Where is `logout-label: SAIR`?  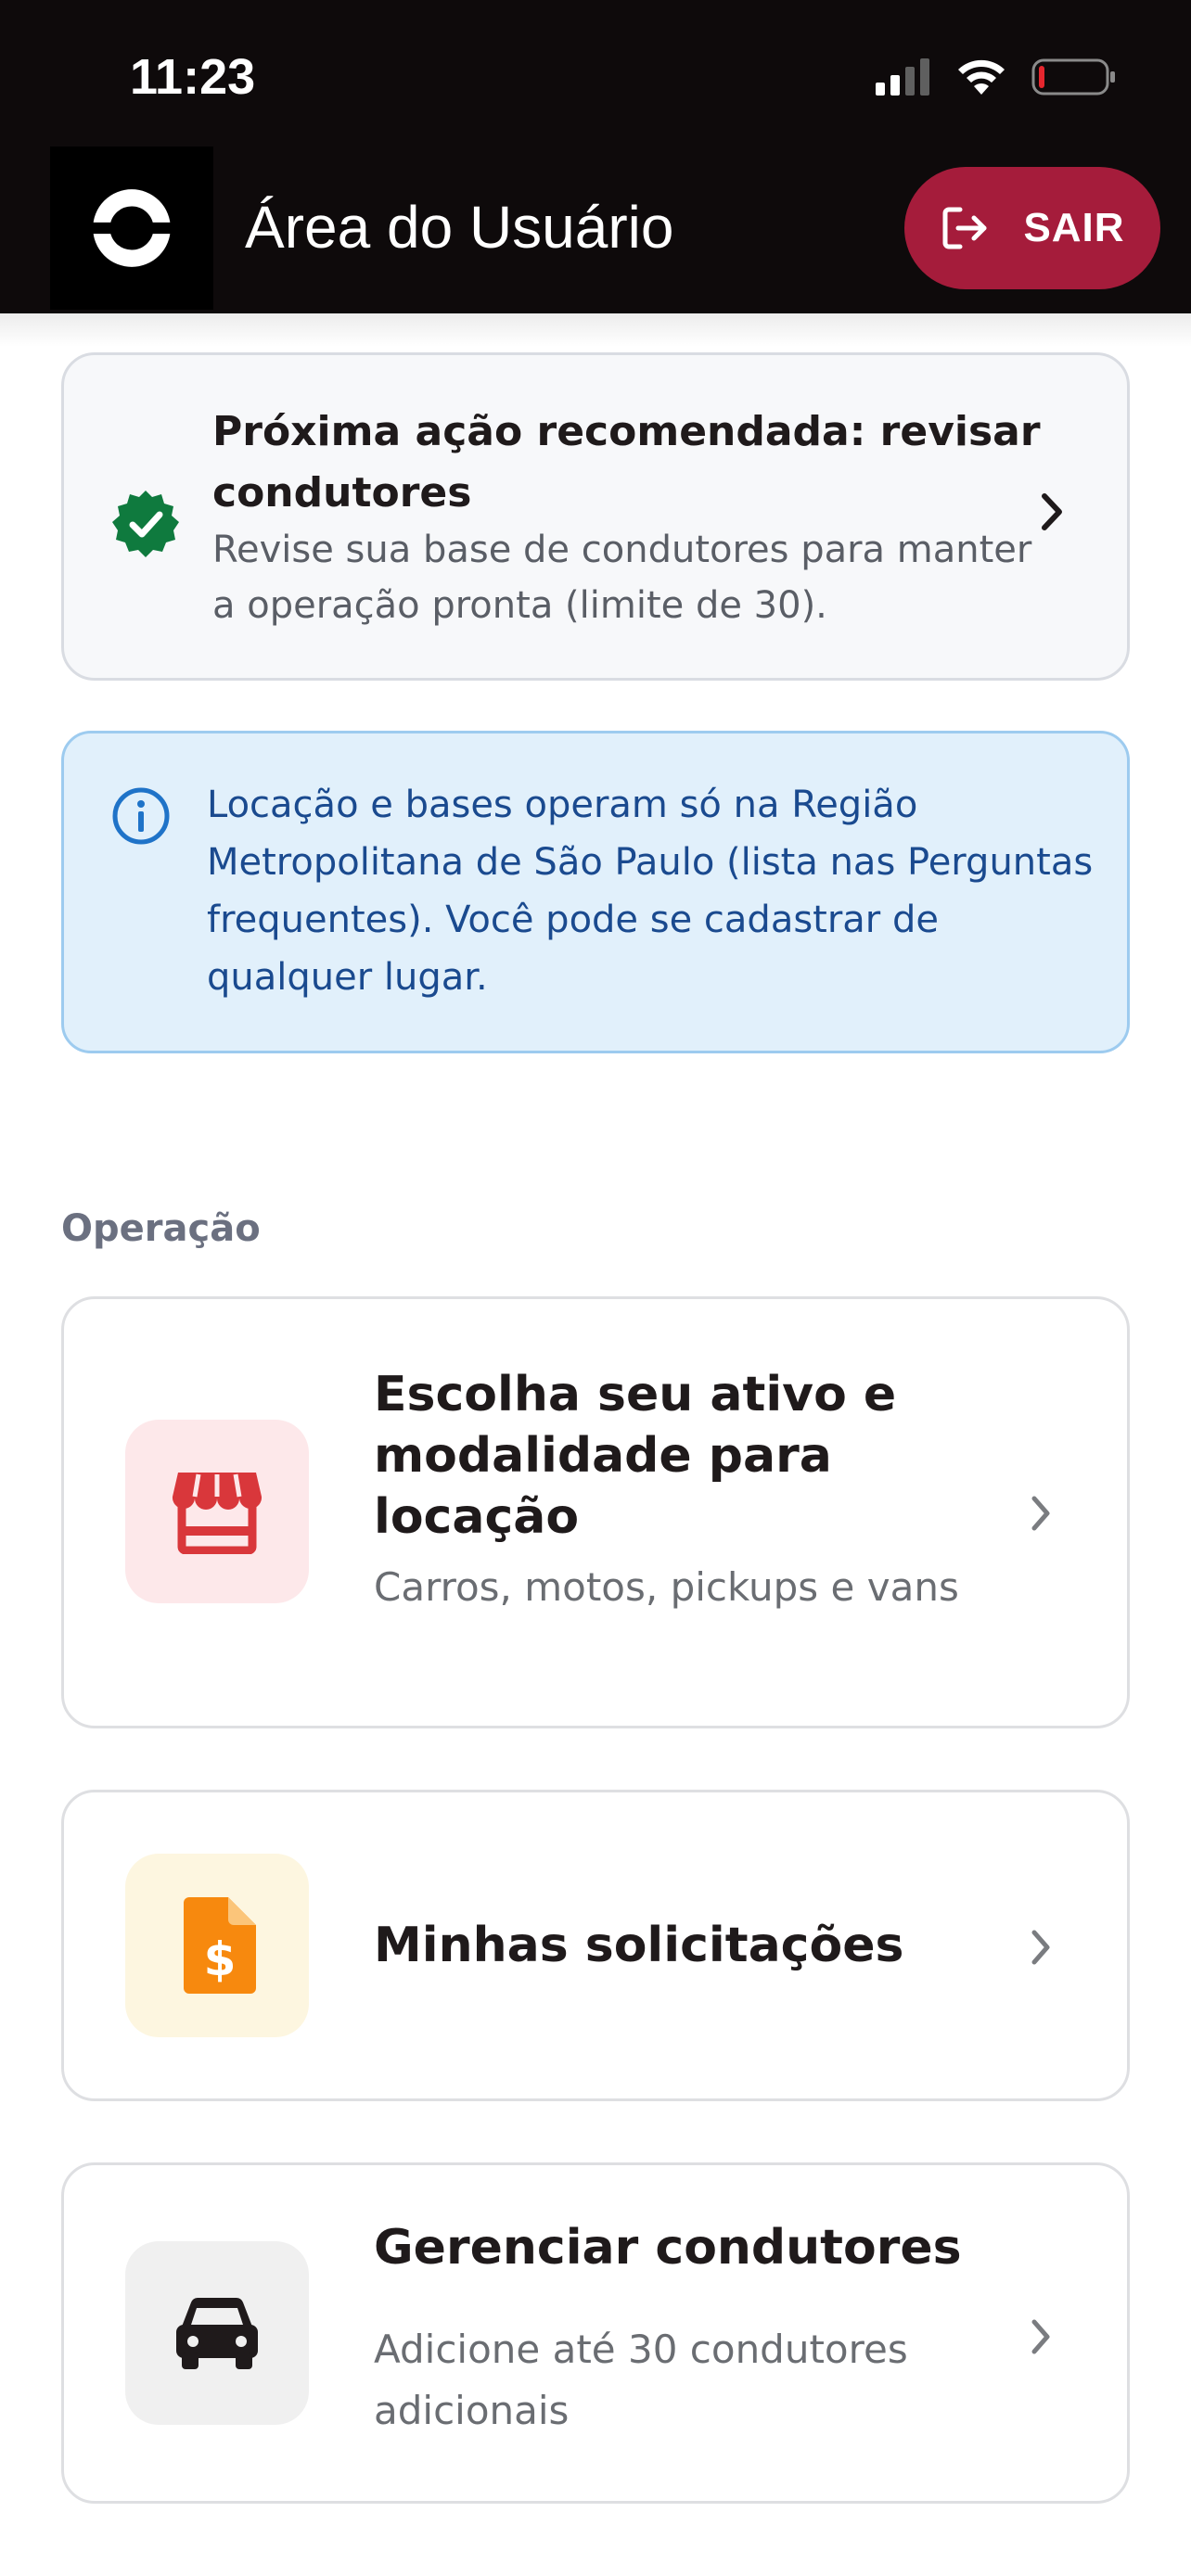 logout-label: SAIR is located at coordinates (1074, 227).